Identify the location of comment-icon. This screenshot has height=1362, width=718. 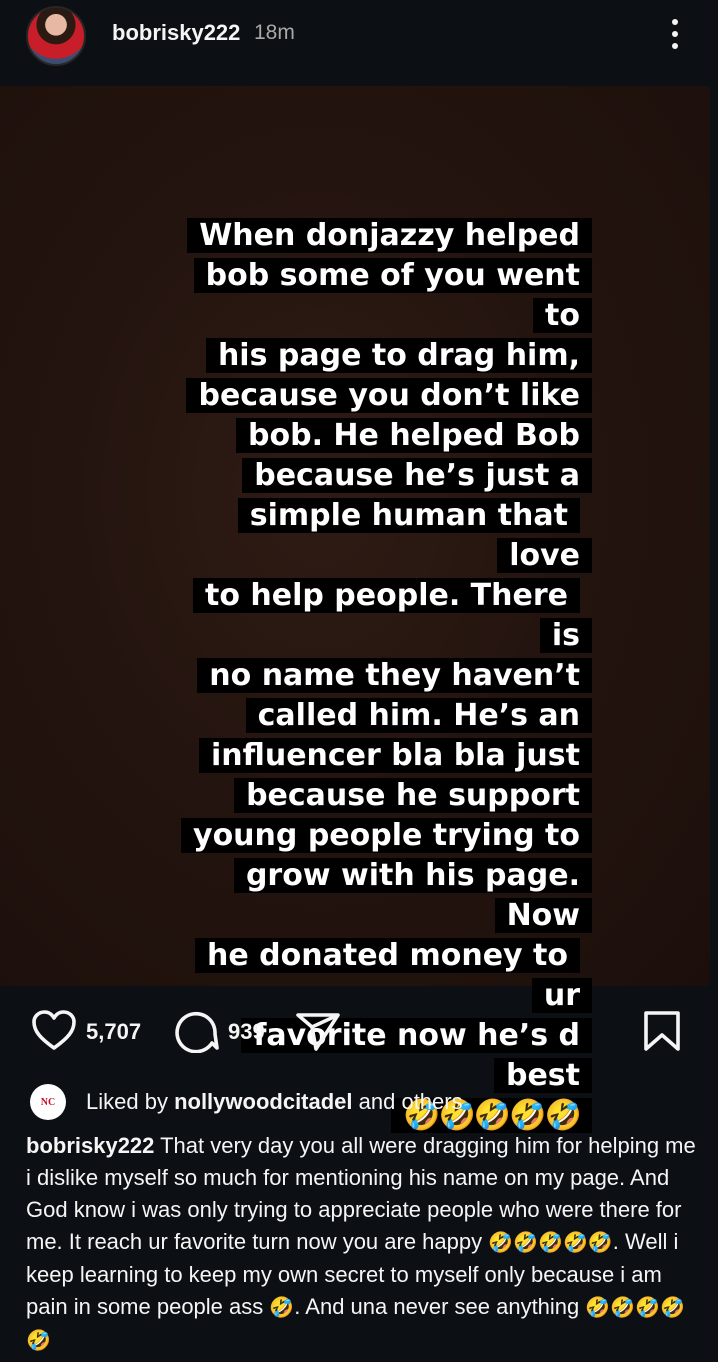
(196, 1032).